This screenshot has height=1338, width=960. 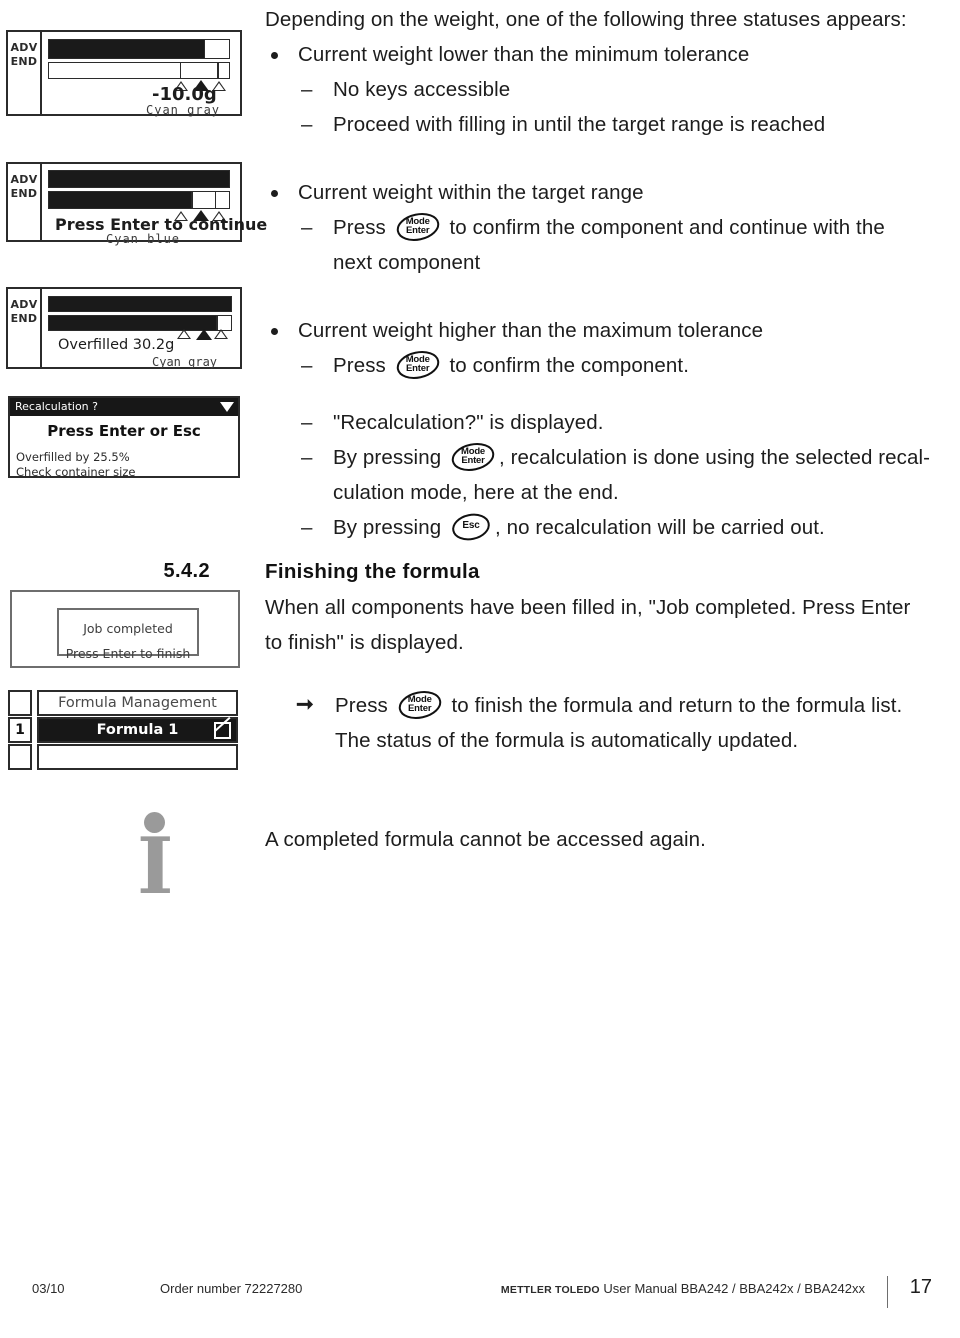 I want to click on indicator-end: END, so click(x=24, y=61).